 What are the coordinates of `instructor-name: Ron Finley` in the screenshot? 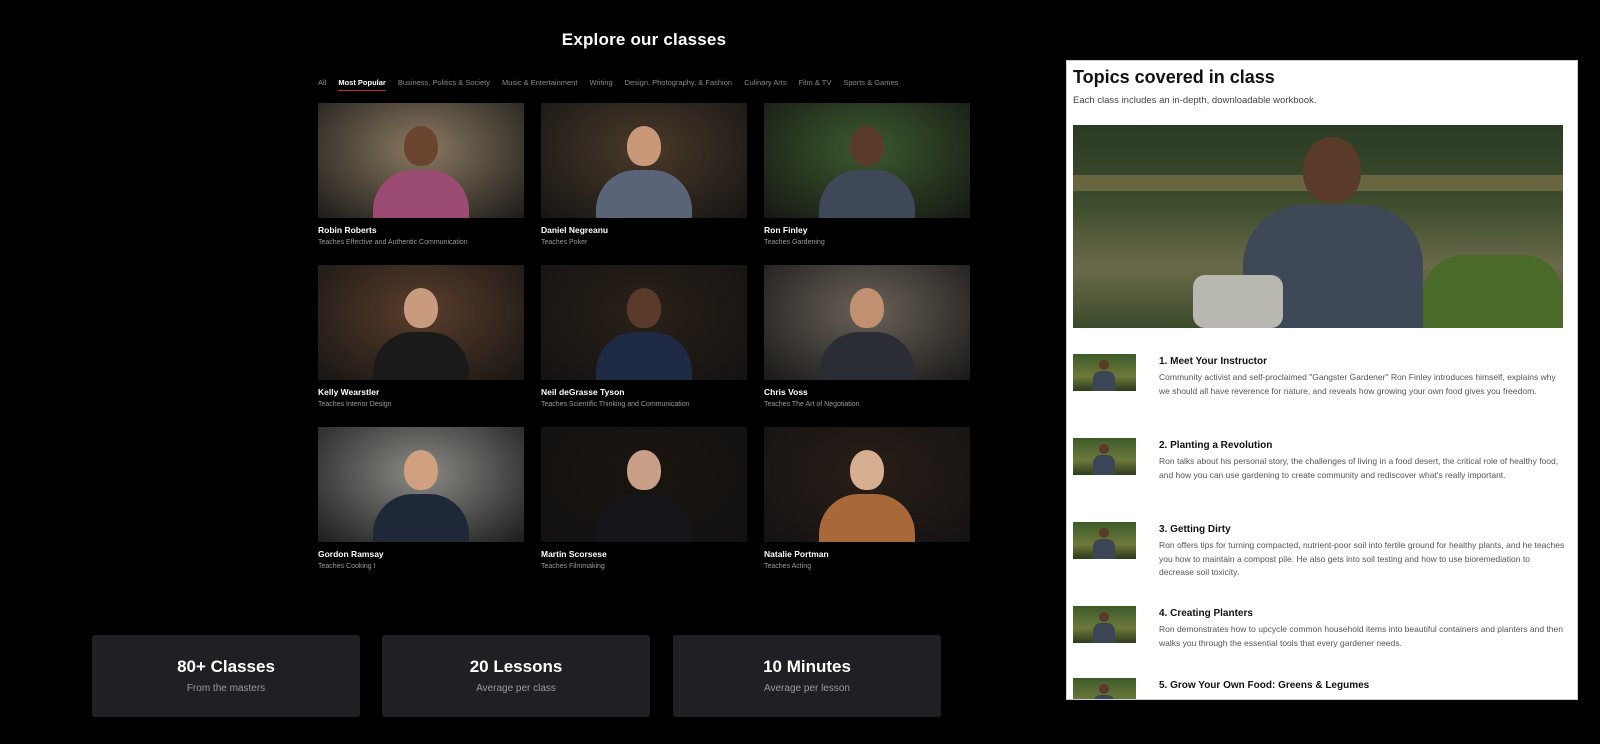 It's located at (786, 230).